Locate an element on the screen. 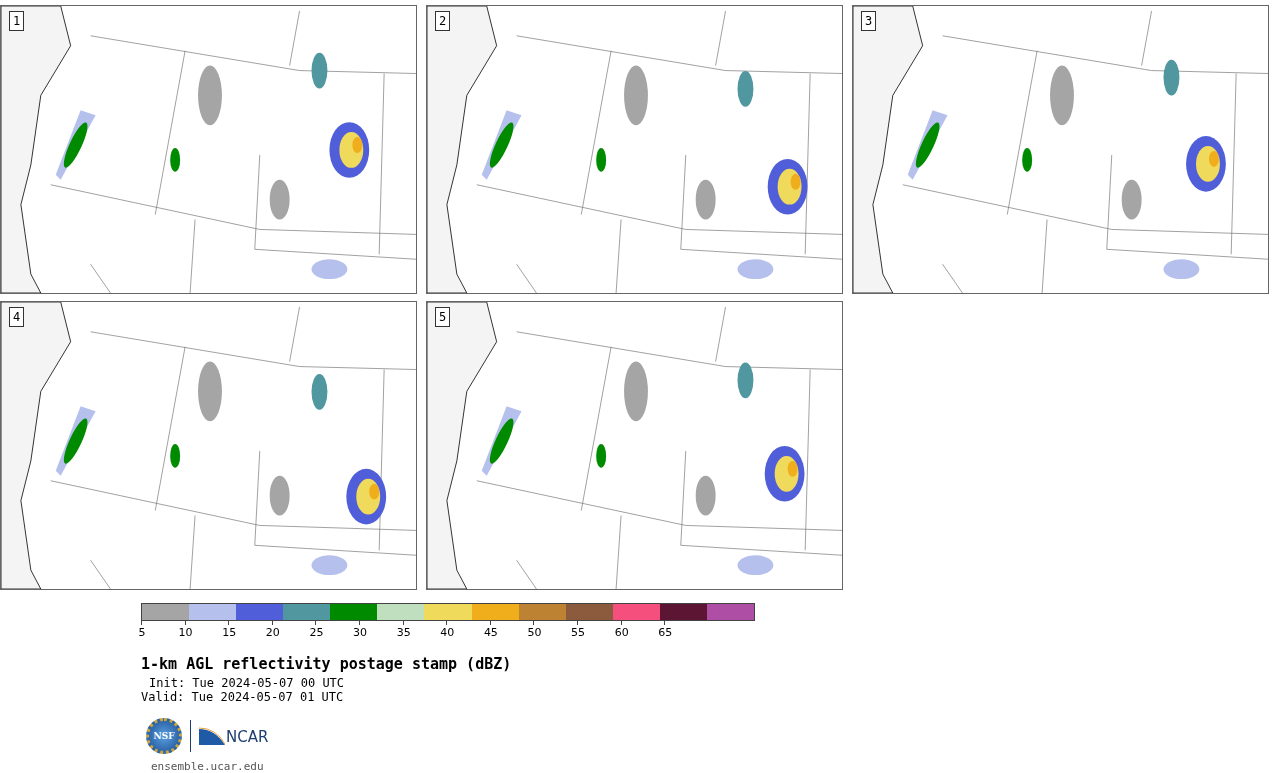  nsf-logo: NSF is located at coordinates (164, 736).